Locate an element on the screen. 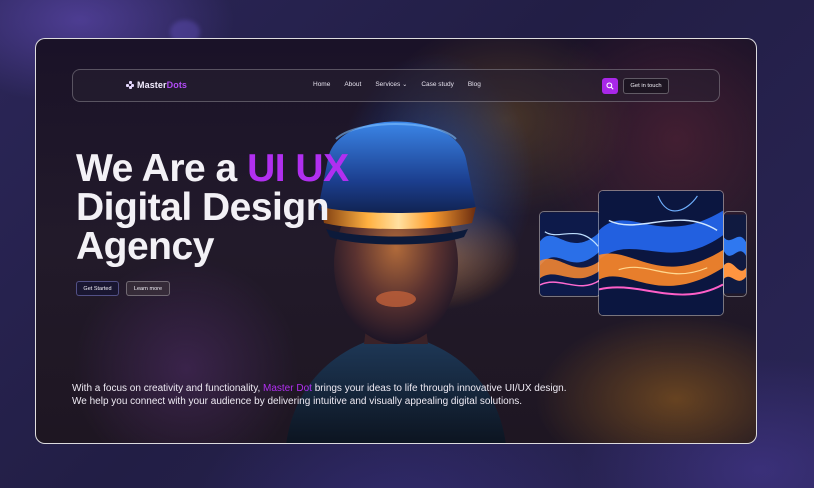 The width and height of the screenshot is (814, 488). search-icon is located at coordinates (610, 86).